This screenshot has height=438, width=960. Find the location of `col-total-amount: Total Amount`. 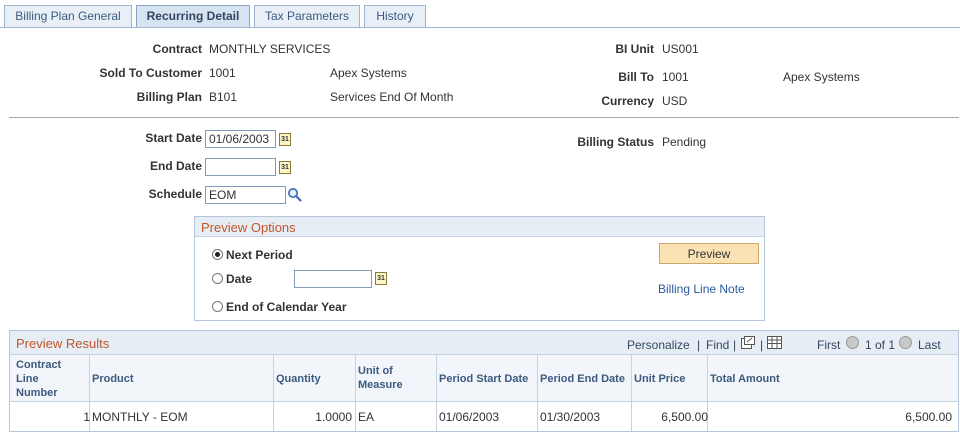

col-total-amount: Total Amount is located at coordinates (745, 379).